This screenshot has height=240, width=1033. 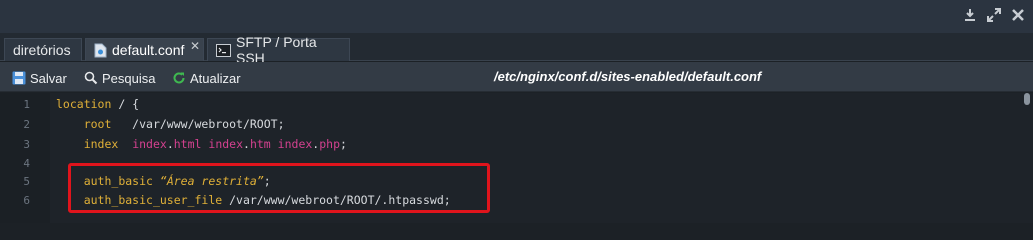 I want to click on refresh-button: Atualizar, so click(x=206, y=78).